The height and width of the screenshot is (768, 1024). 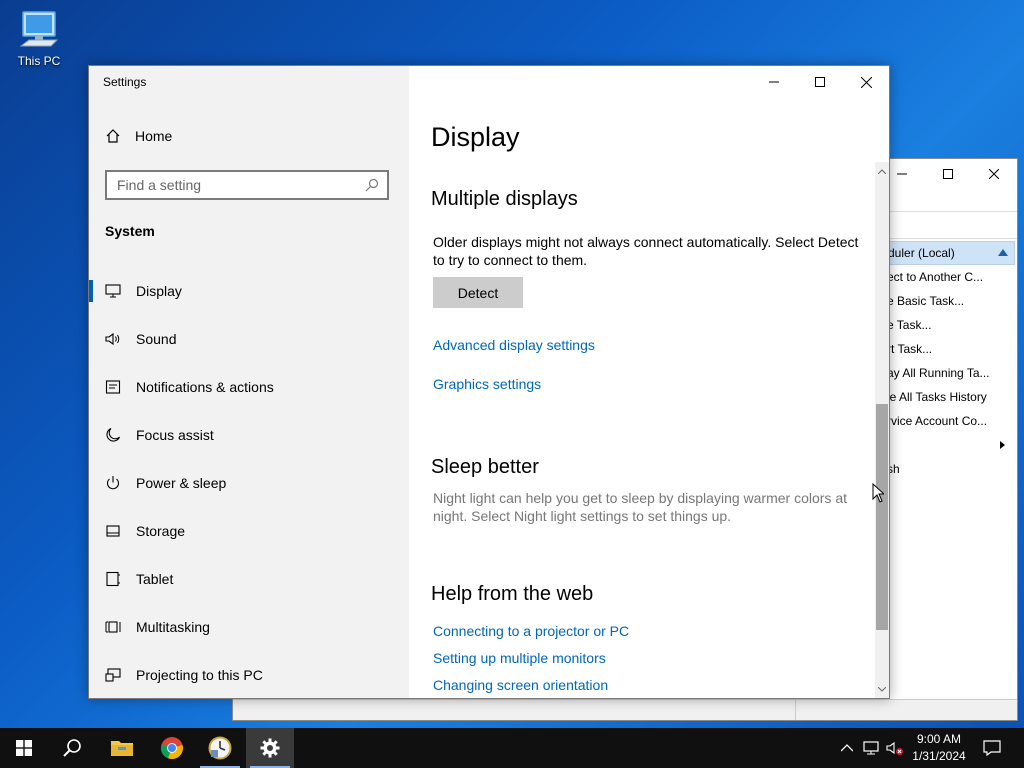 I want to click on nav-label: Notifications & actions, so click(x=205, y=387).